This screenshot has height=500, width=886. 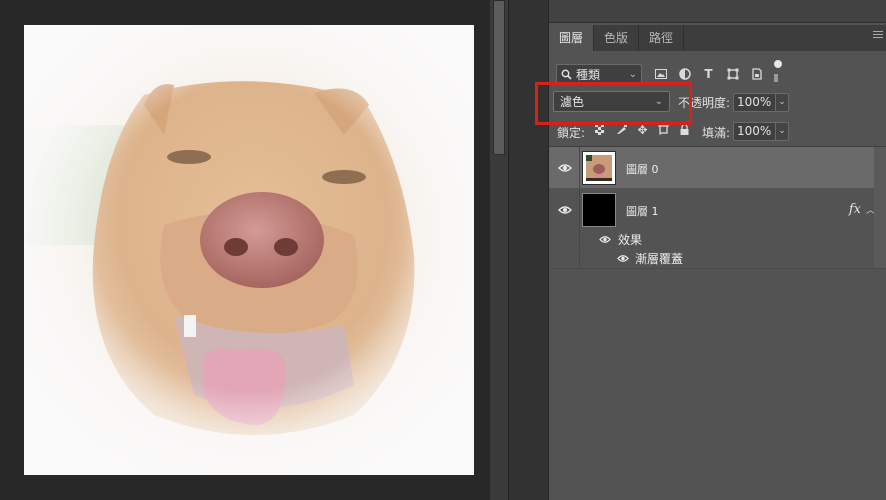 I want to click on lock-image-pixels-icon, so click(x=621, y=130).